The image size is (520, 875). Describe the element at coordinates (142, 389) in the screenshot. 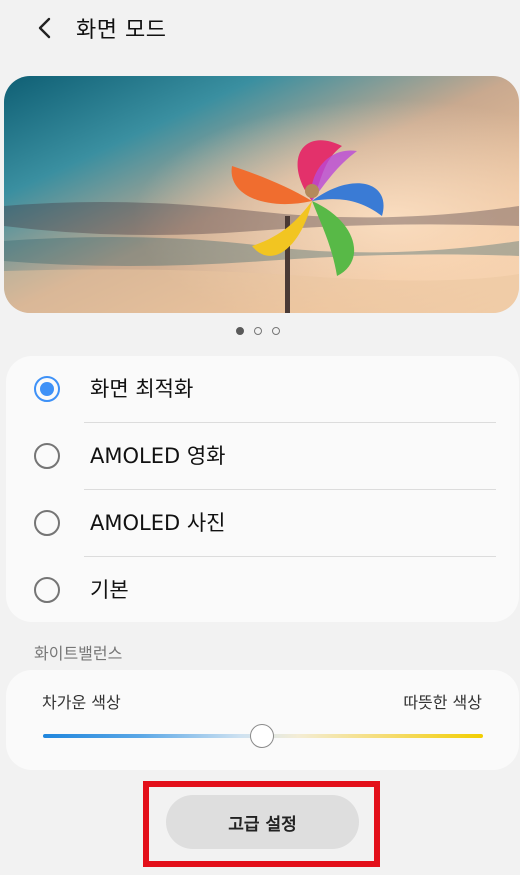

I see `mode-option-label: 화면 최적화` at that location.